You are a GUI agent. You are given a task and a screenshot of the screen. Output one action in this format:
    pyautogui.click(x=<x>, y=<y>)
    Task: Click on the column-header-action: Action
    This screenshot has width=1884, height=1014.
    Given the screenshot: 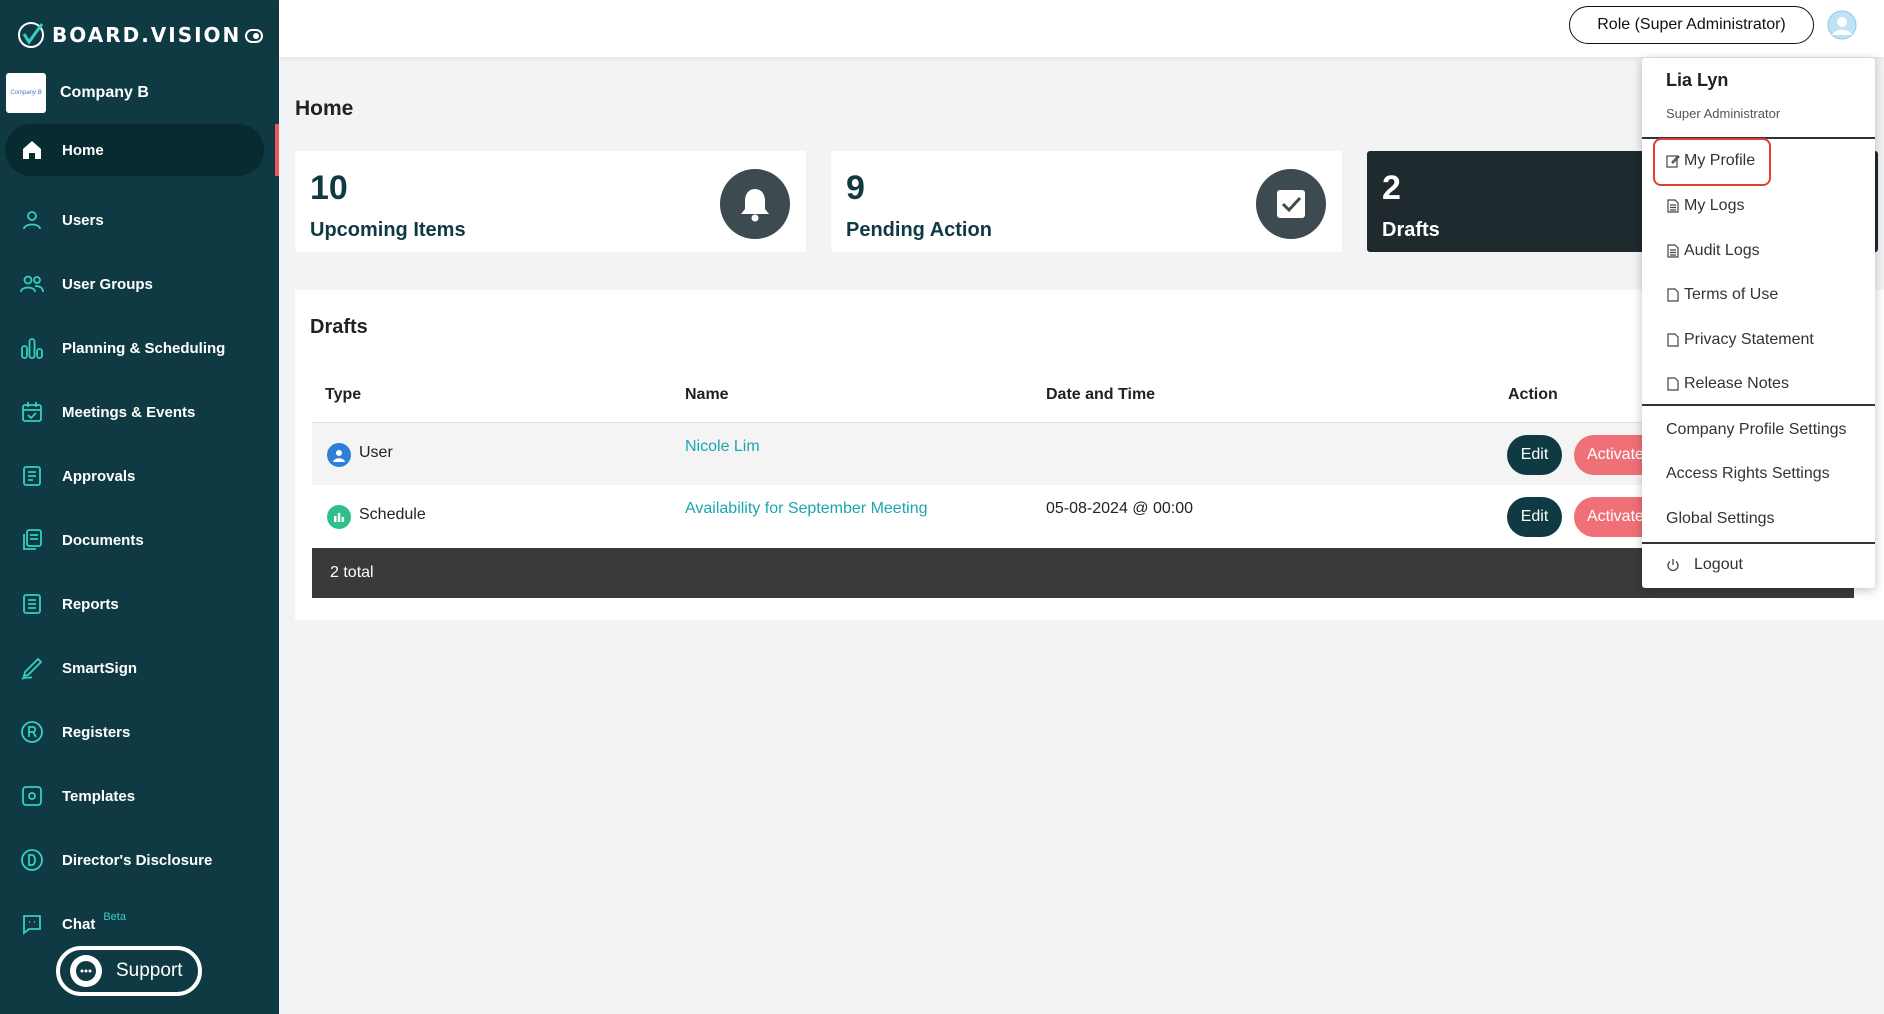 What is the action you would take?
    pyautogui.click(x=1533, y=394)
    